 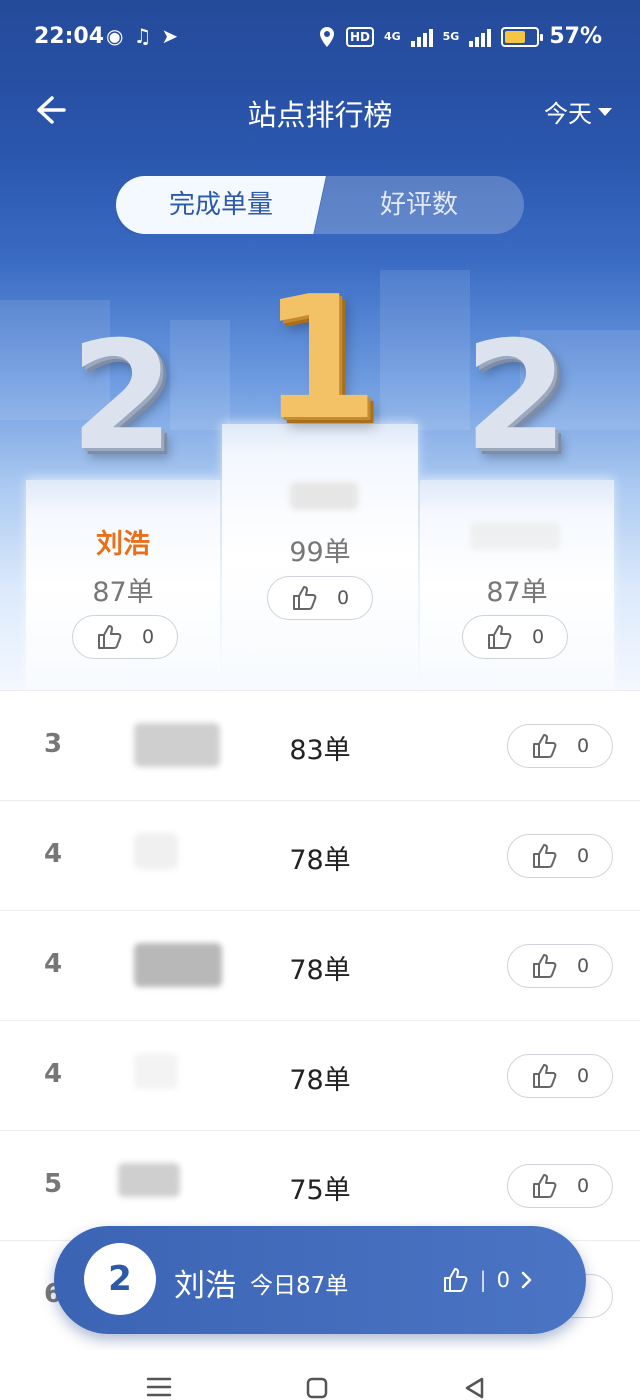 What do you see at coordinates (53, 744) in the screenshot?
I see `list-rank: 3` at bounding box center [53, 744].